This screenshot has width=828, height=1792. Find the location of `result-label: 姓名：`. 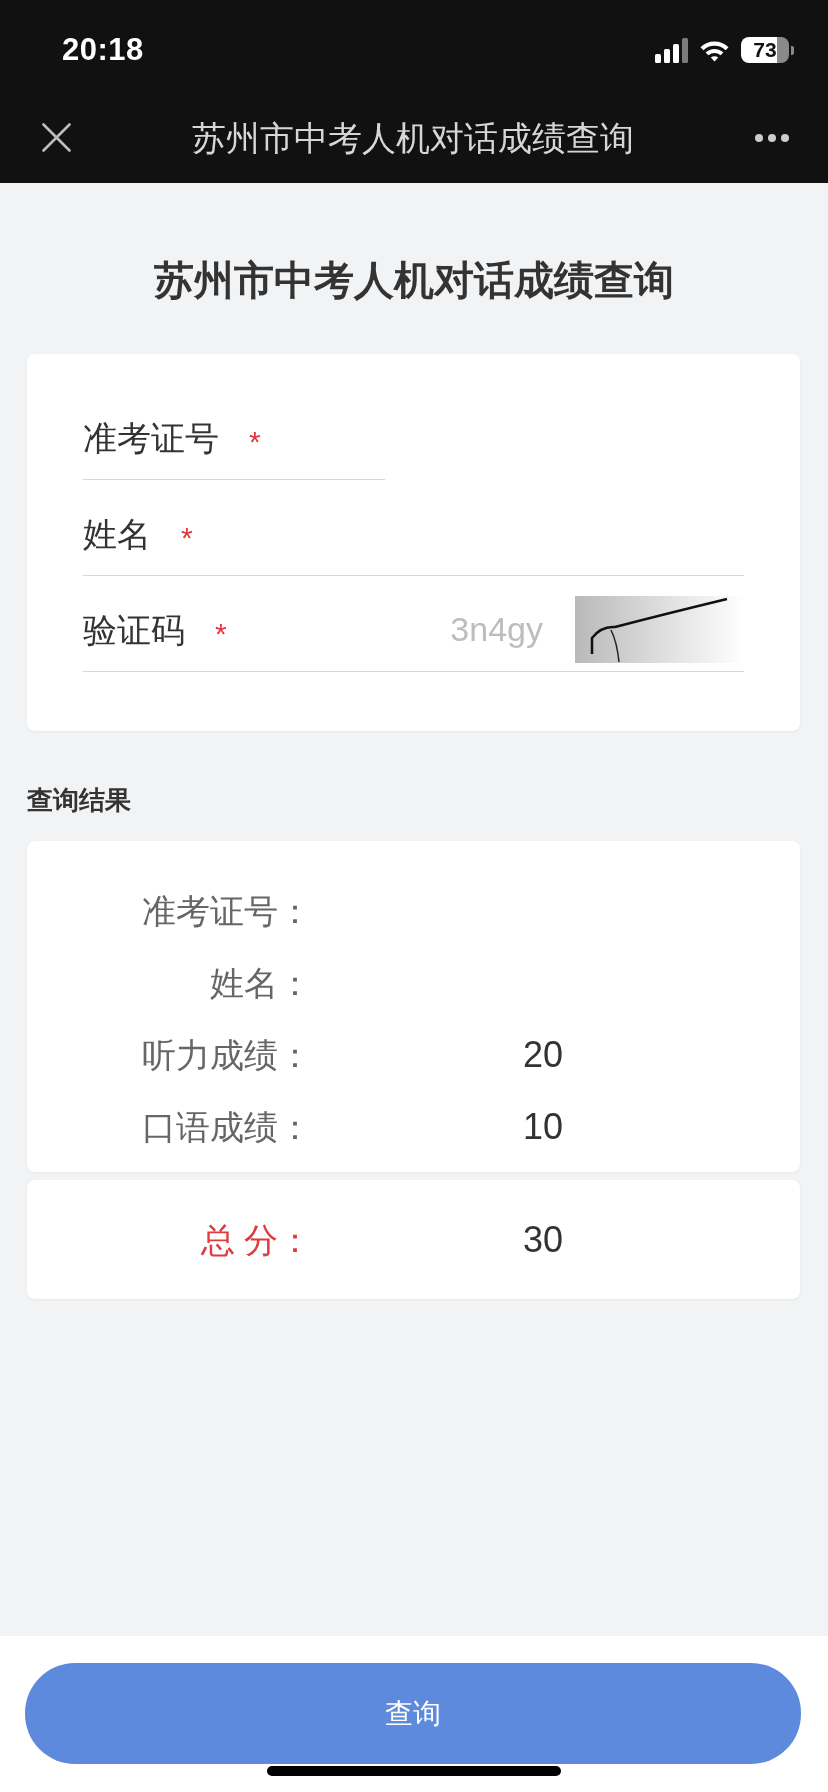

result-label: 姓名： is located at coordinates (261, 983).